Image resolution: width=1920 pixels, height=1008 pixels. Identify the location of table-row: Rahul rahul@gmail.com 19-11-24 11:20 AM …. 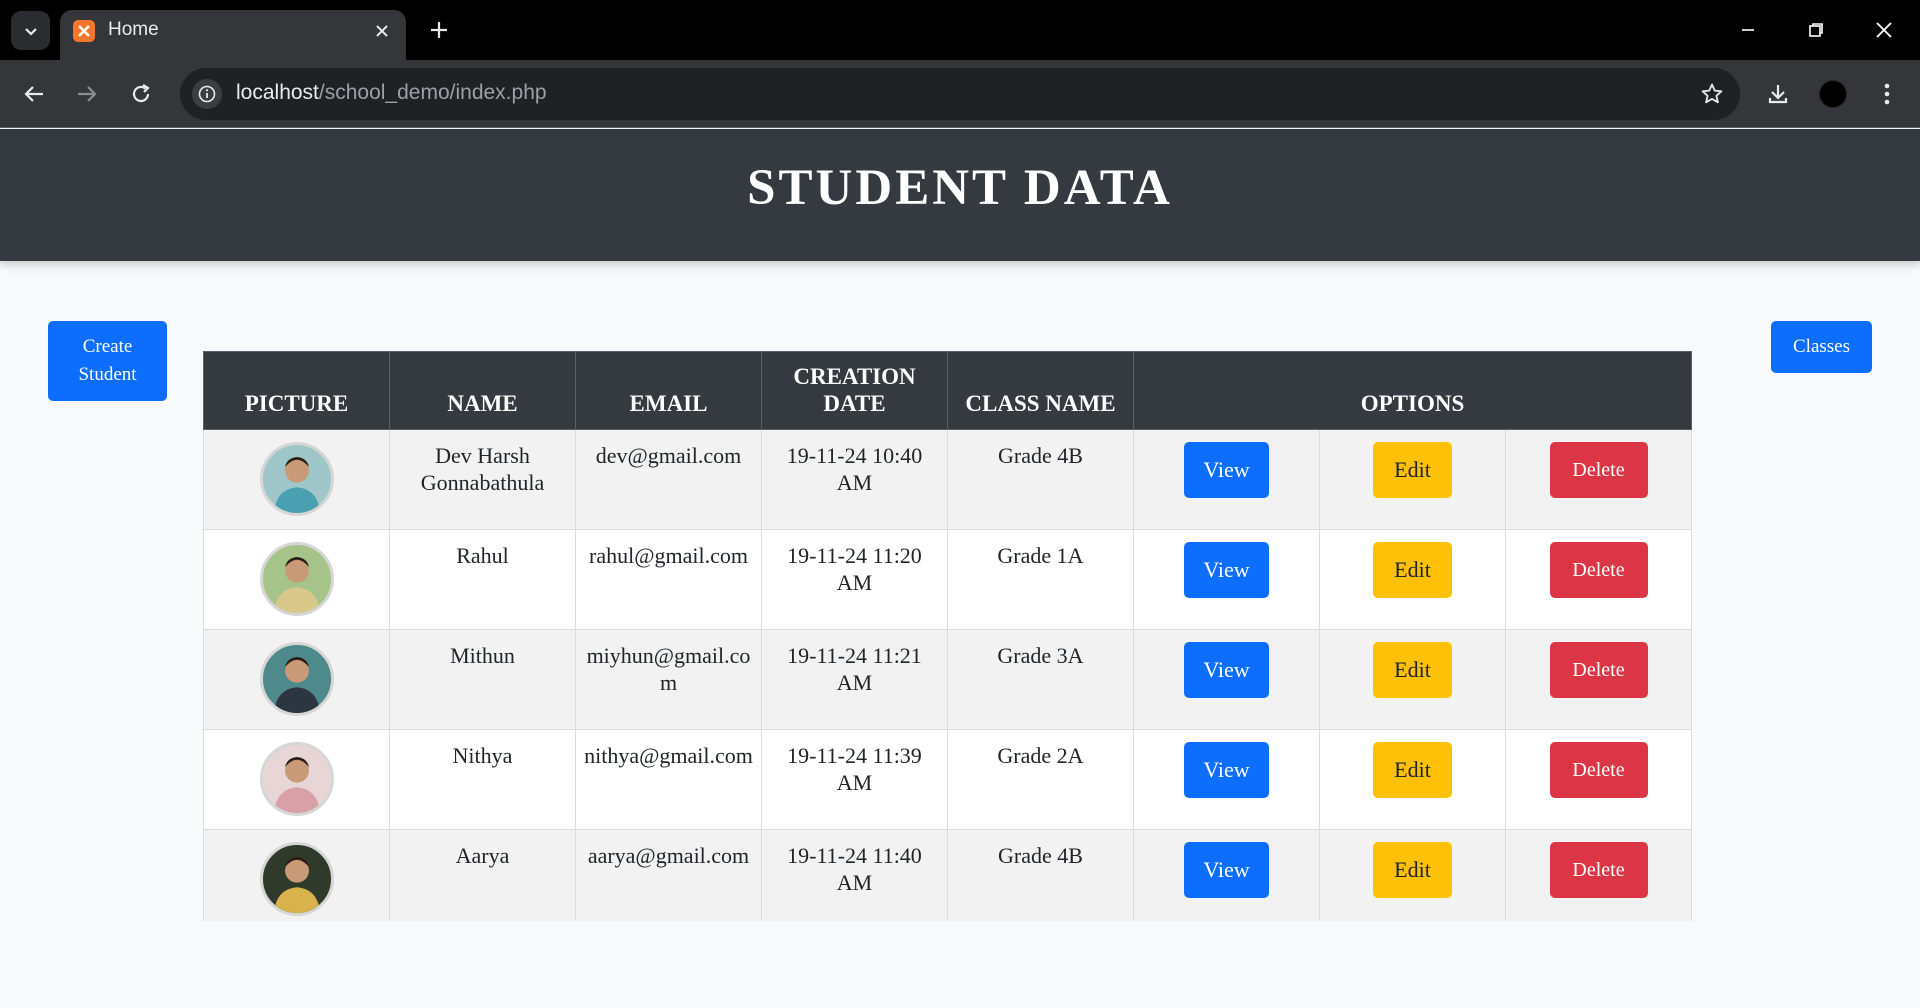
(947, 579).